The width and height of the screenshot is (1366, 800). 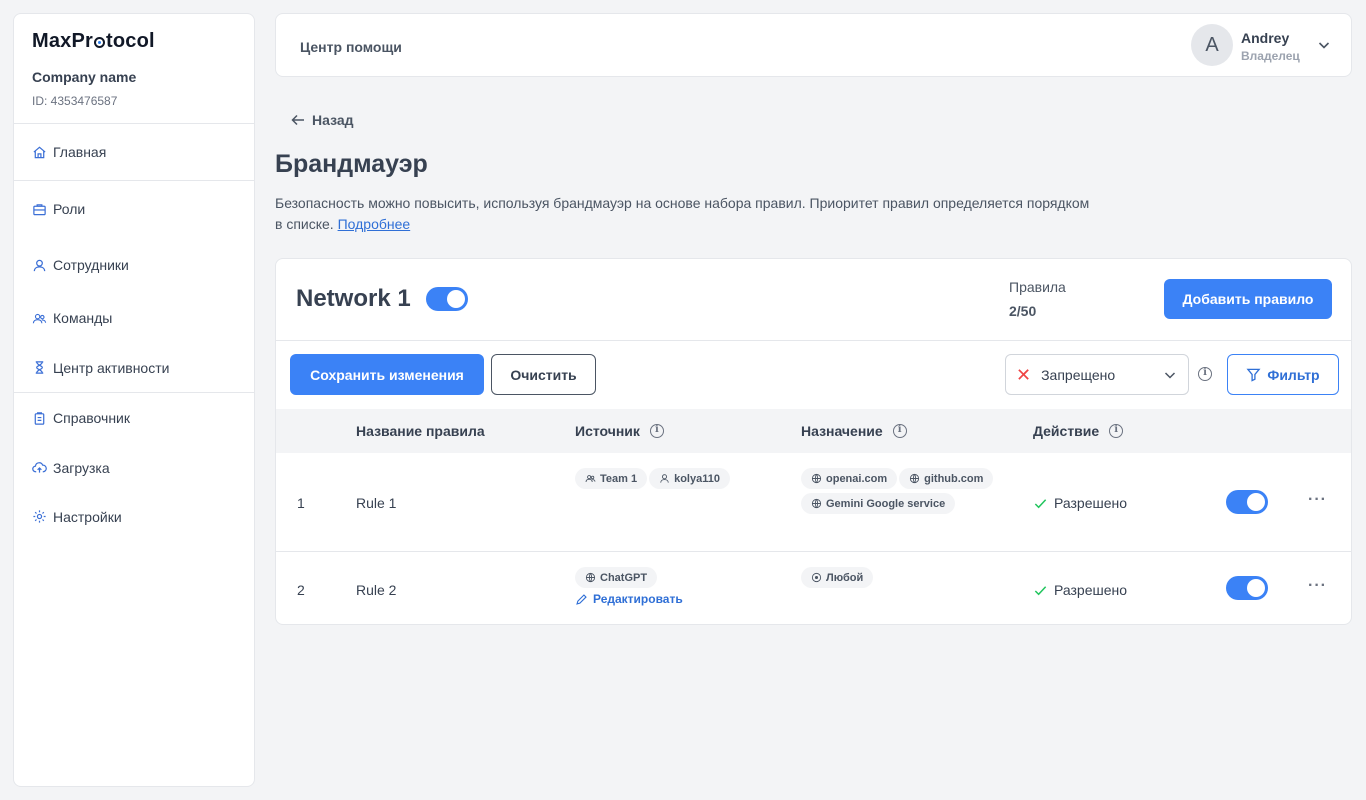 I want to click on source-chips: Team 1 kolya110, so click(x=680, y=480).